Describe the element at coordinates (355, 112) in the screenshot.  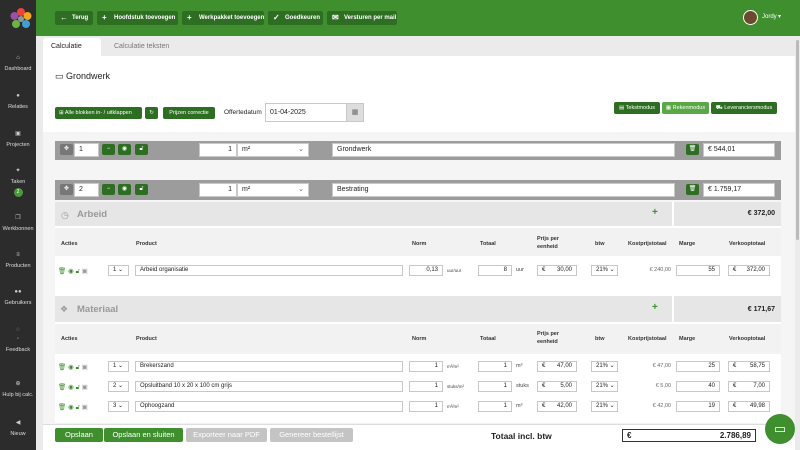
I see `calendar-icon: ▦` at that location.